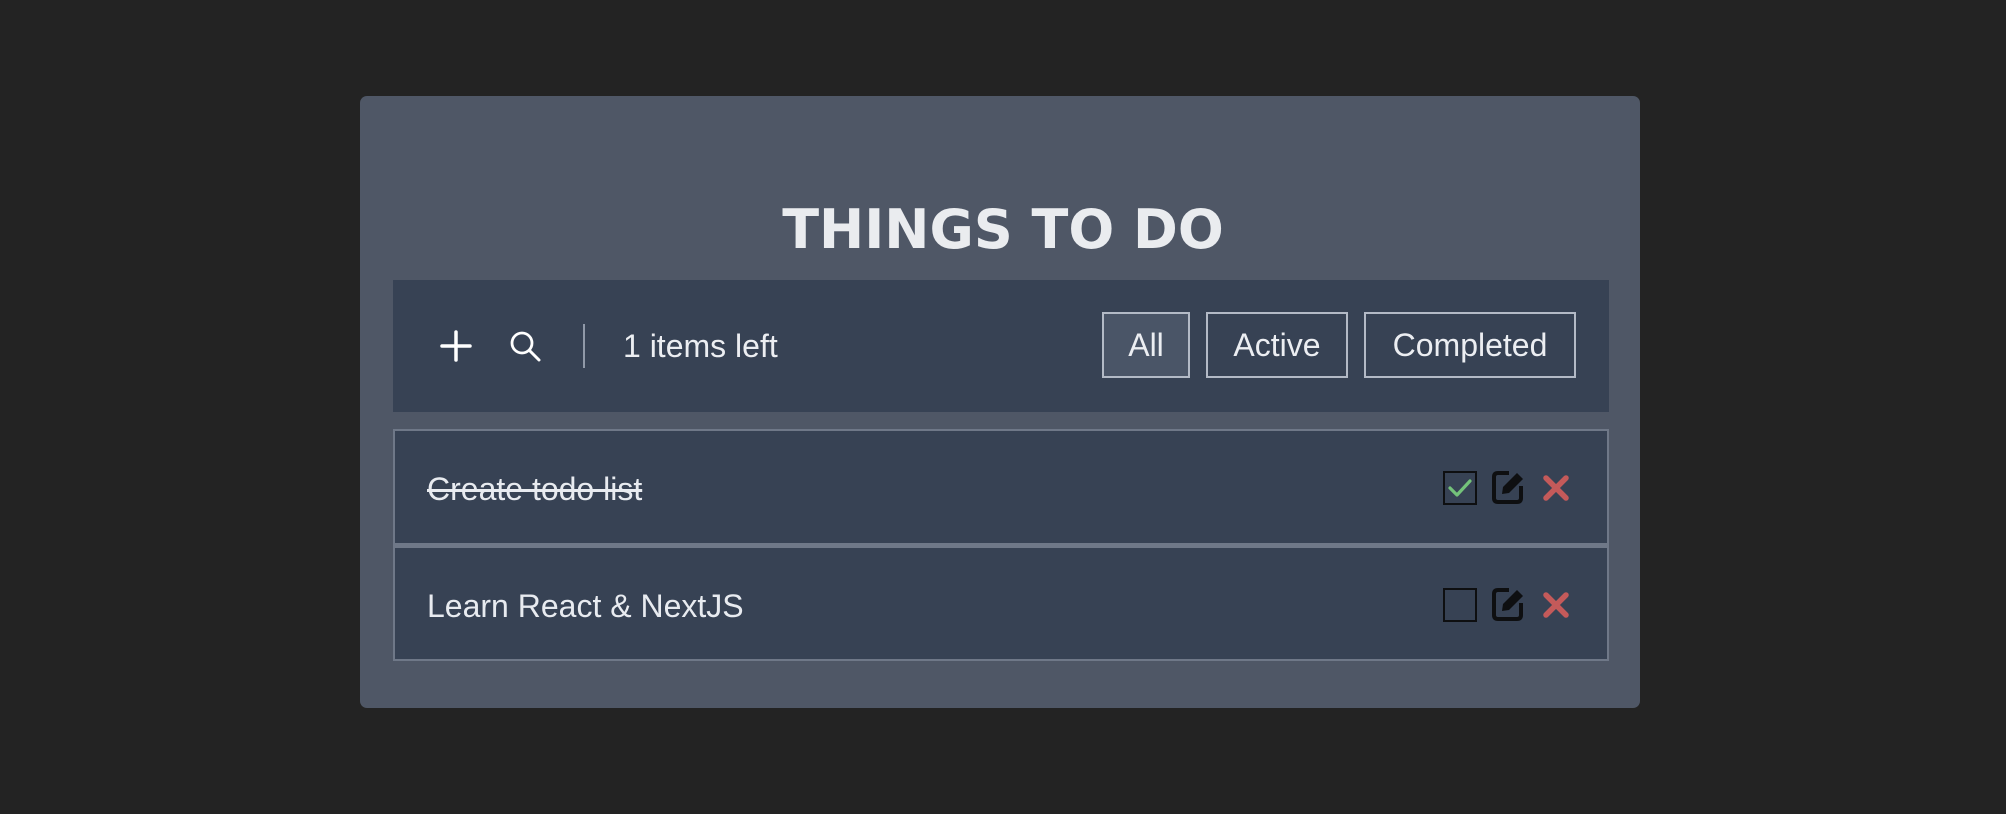 Image resolution: width=2006 pixels, height=814 pixels. I want to click on add-button, so click(456, 346).